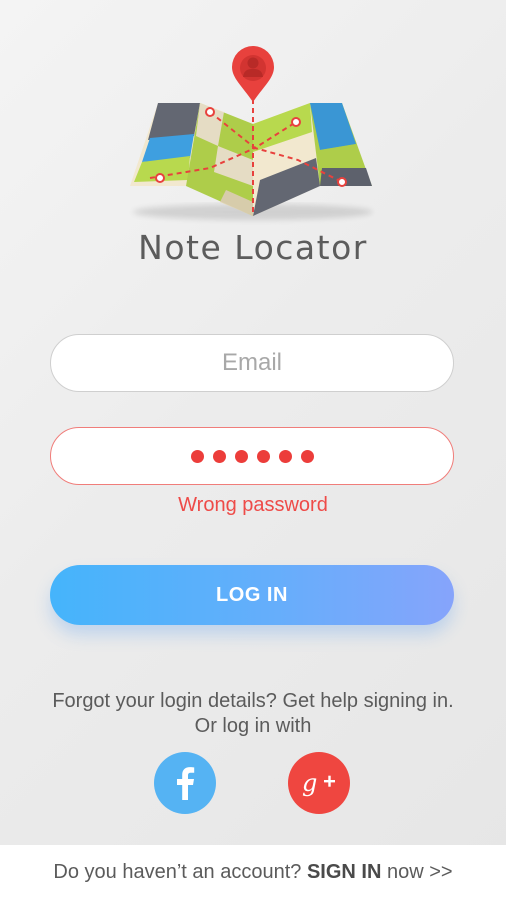 The width and height of the screenshot is (506, 900). I want to click on footer-suffix: now >>, so click(417, 872).